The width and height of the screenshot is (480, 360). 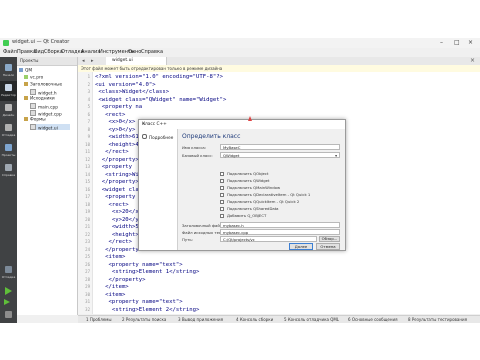 What do you see at coordinates (136, 61) in the screenshot?
I see `editor-tab: widget.ui` at bounding box center [136, 61].